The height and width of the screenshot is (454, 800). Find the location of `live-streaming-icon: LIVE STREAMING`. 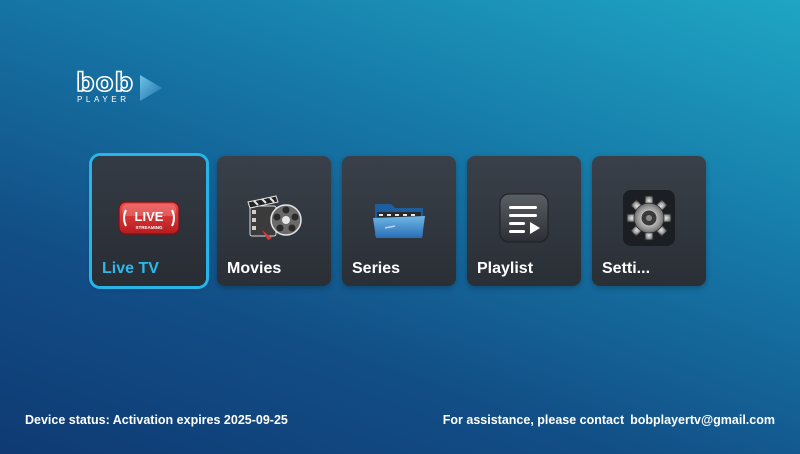

live-streaming-icon: LIVE STREAMING is located at coordinates (149, 218).